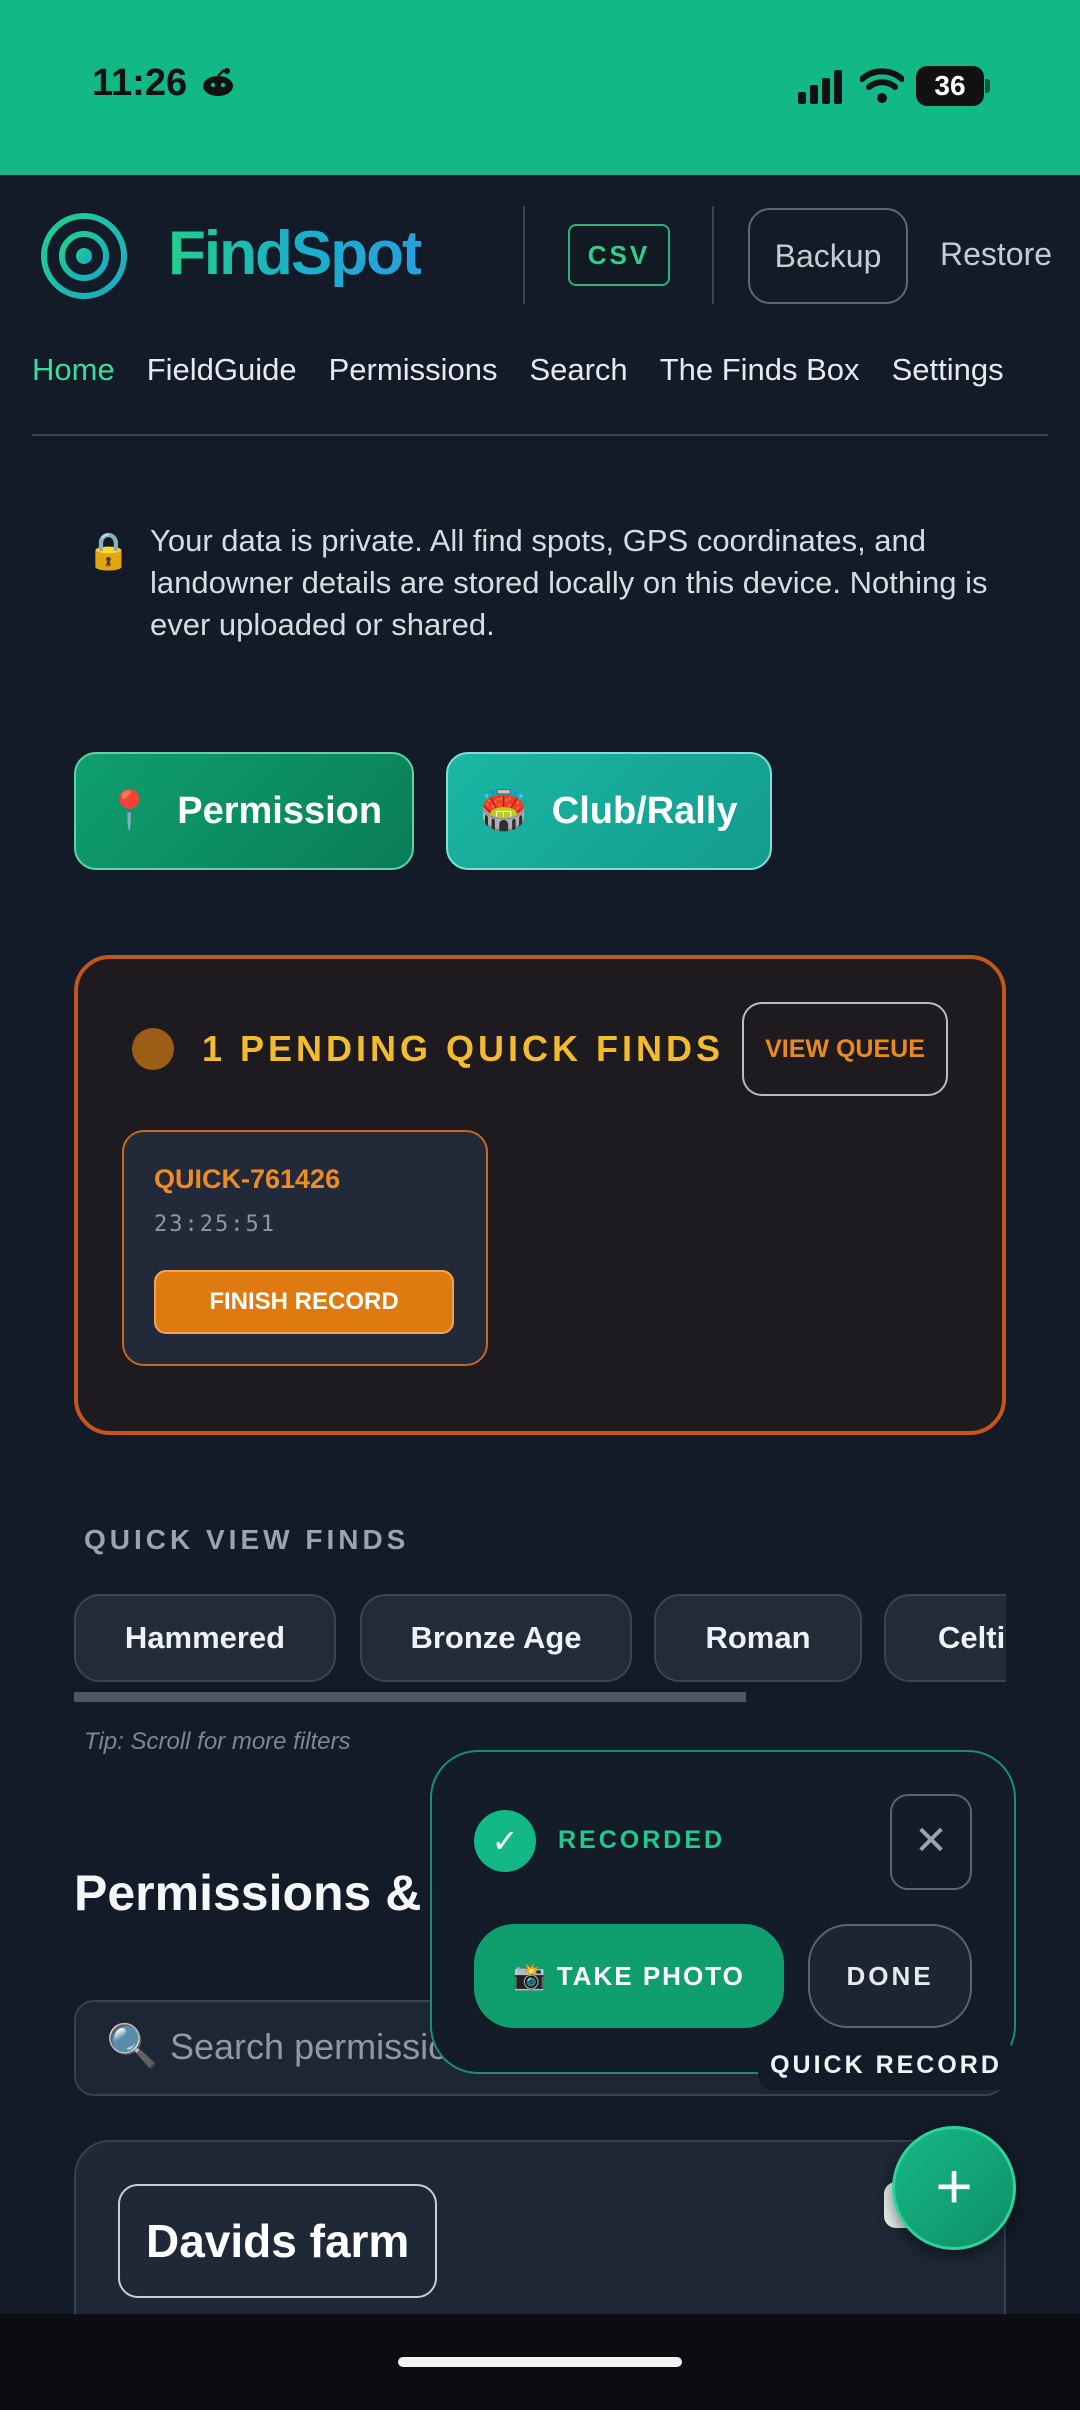 Image resolution: width=1080 pixels, height=2410 pixels. What do you see at coordinates (132, 2045) in the screenshot?
I see `search-icon: 🔍` at bounding box center [132, 2045].